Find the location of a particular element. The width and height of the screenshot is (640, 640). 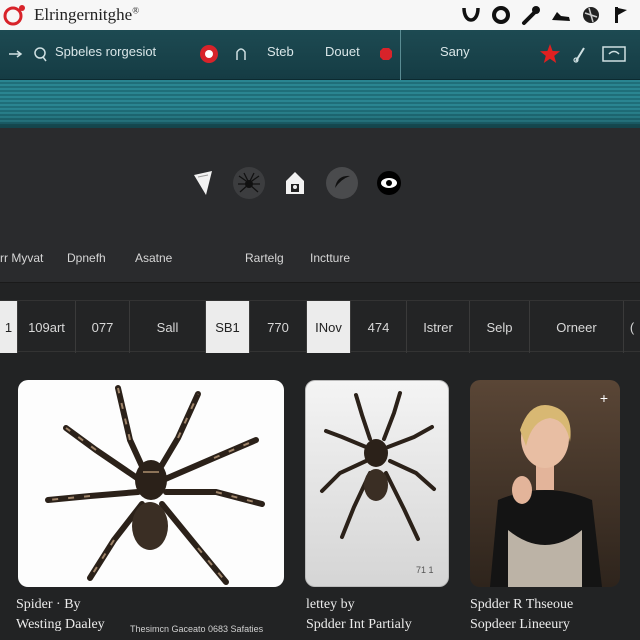

filter-chip: SB1 is located at coordinates (228, 327).